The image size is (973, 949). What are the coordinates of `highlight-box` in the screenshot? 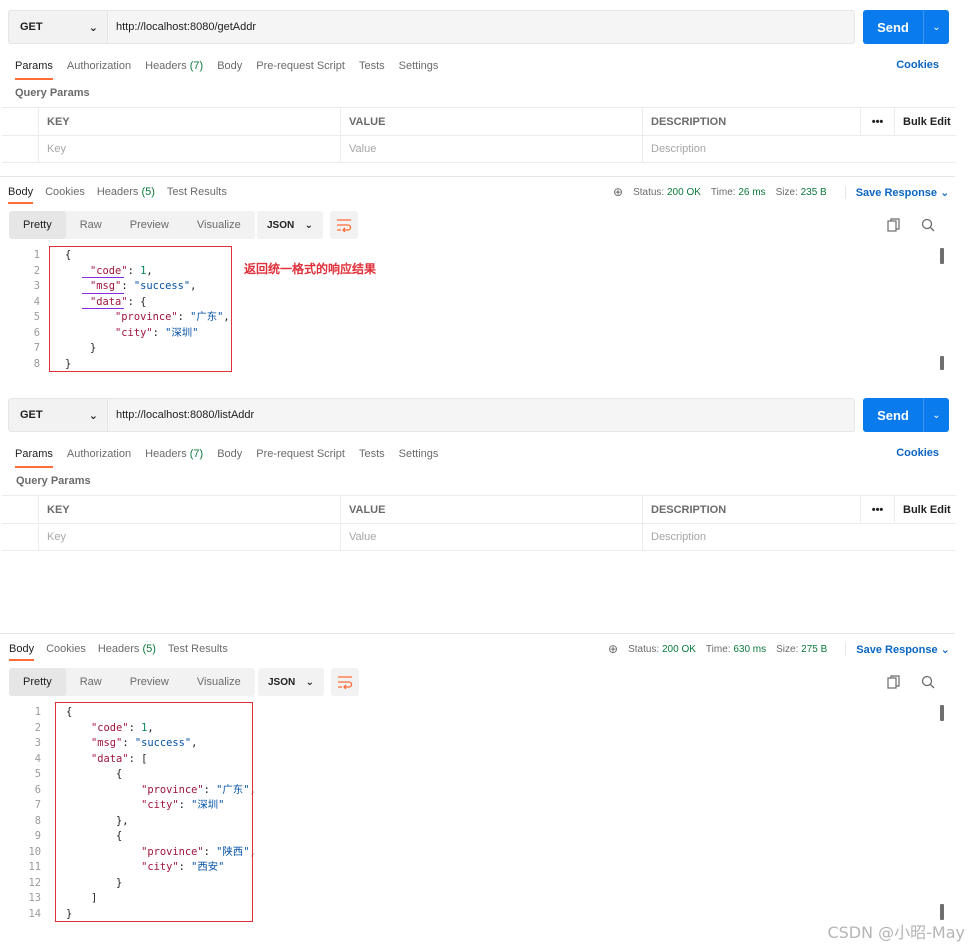 It's located at (140, 309).